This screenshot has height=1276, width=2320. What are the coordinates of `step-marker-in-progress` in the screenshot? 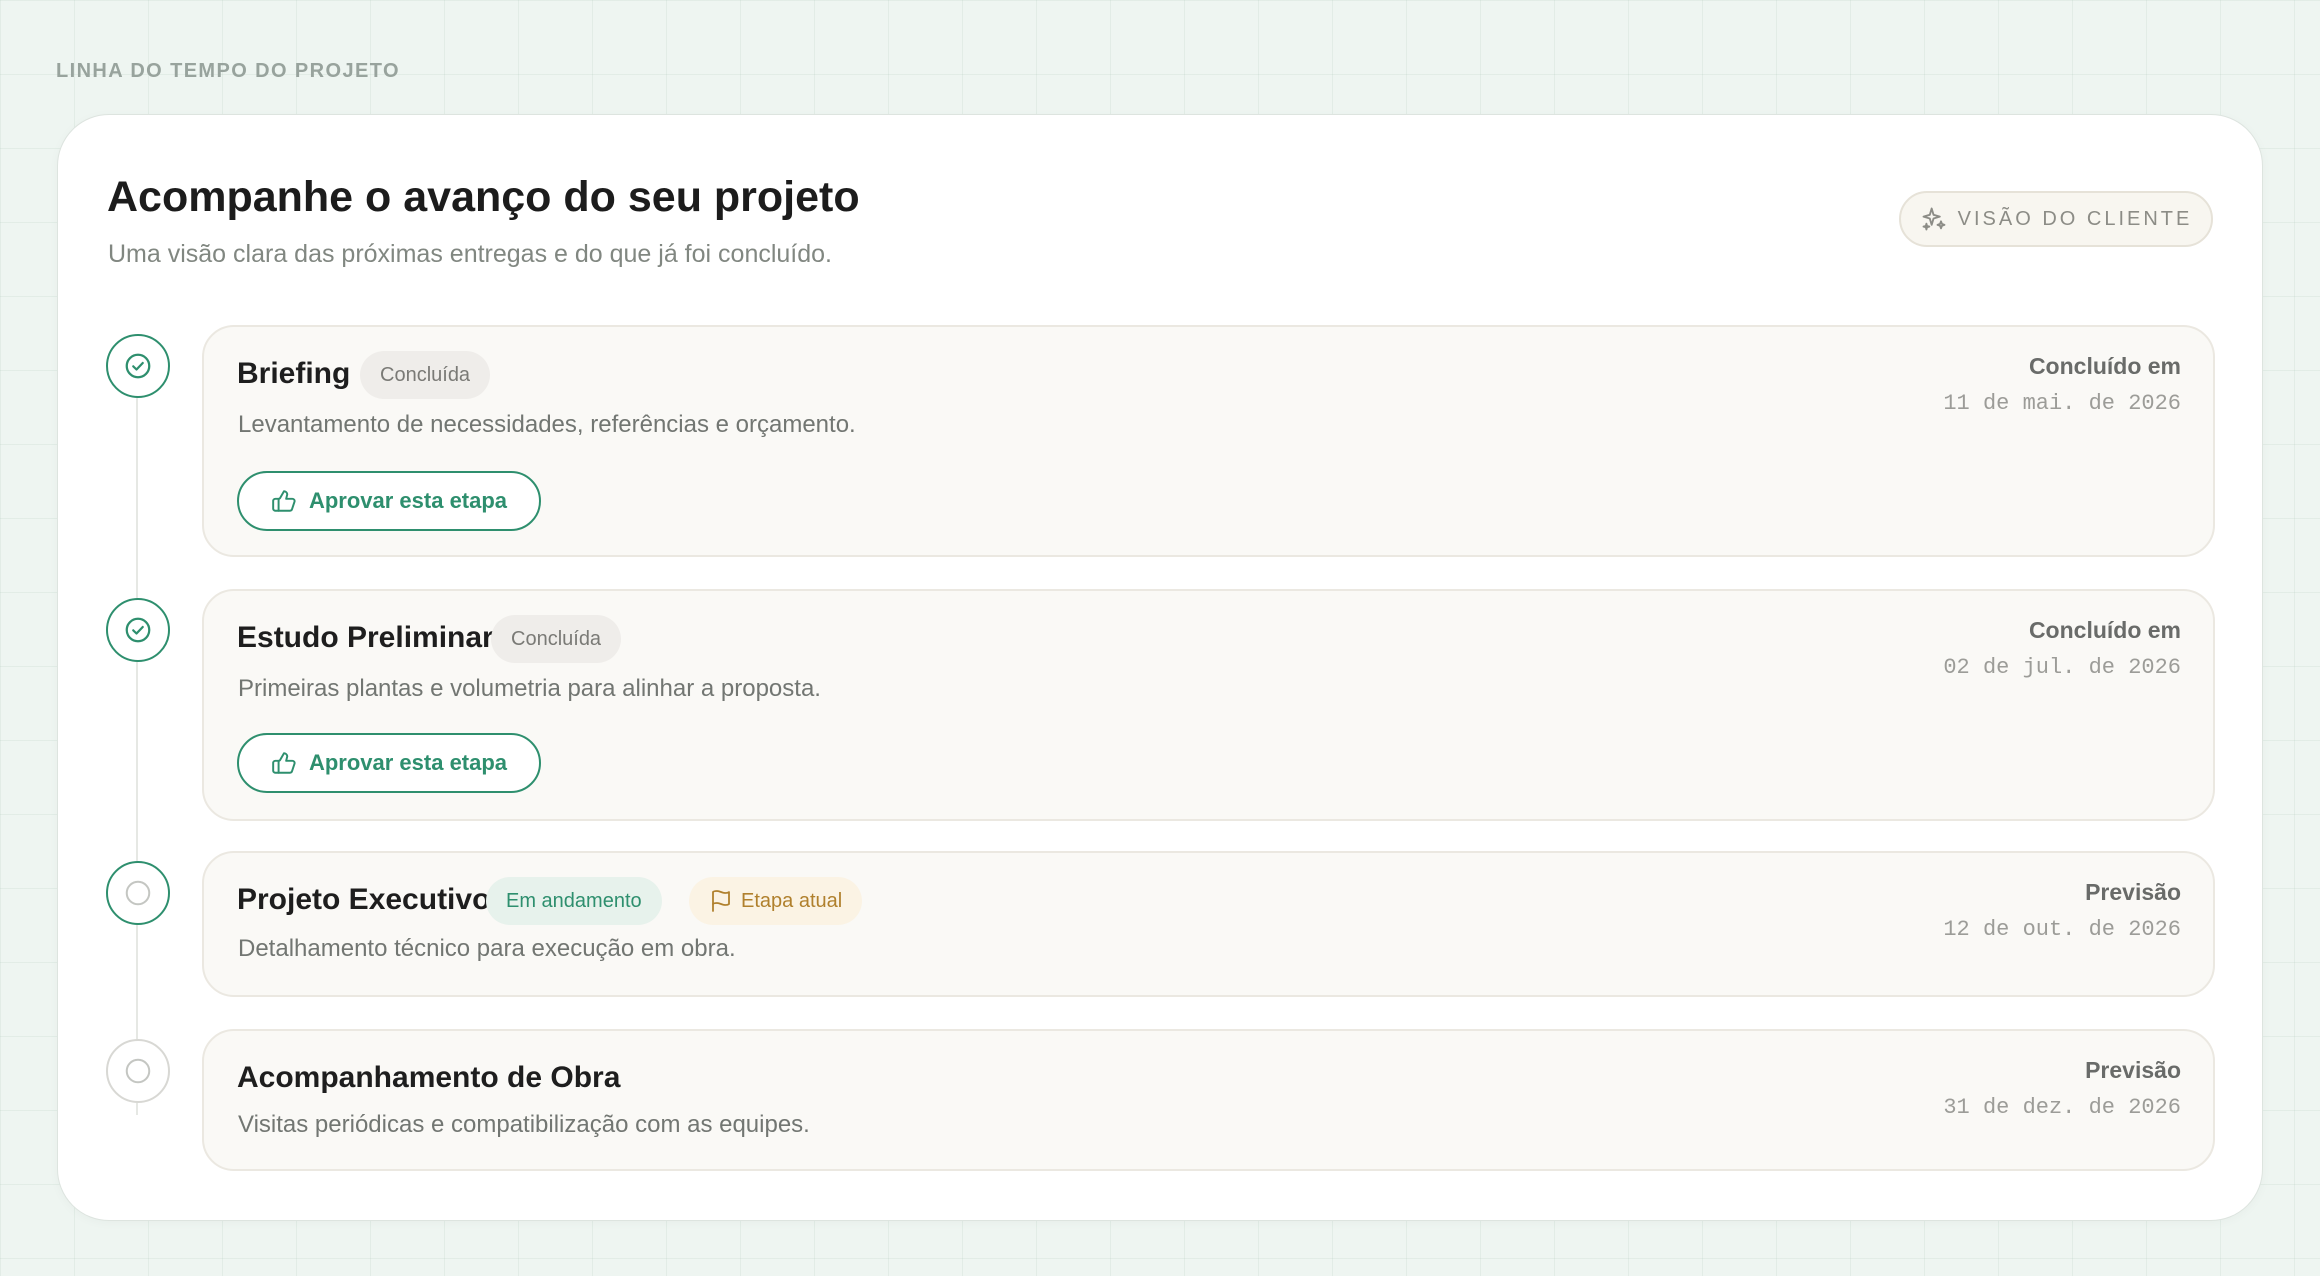 It's located at (138, 893).